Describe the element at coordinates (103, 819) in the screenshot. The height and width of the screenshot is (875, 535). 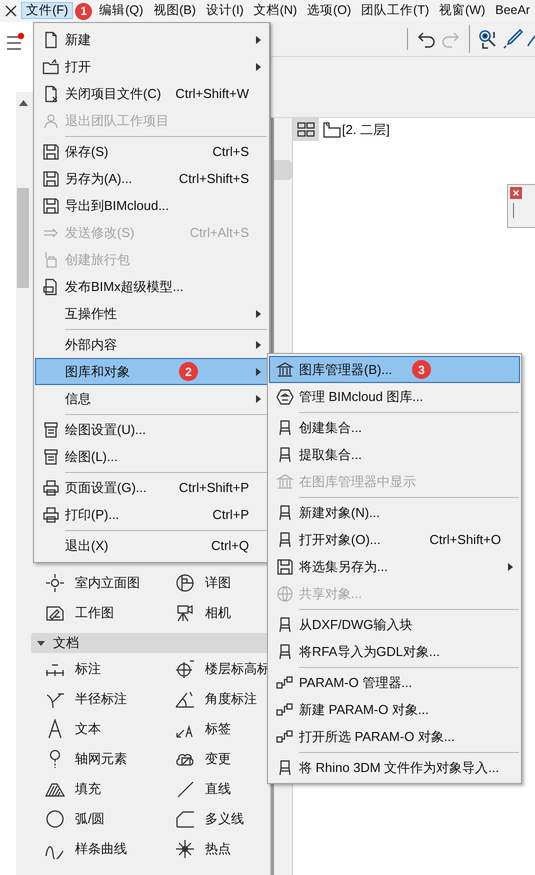
I see `tool-button: 弧/圆` at that location.